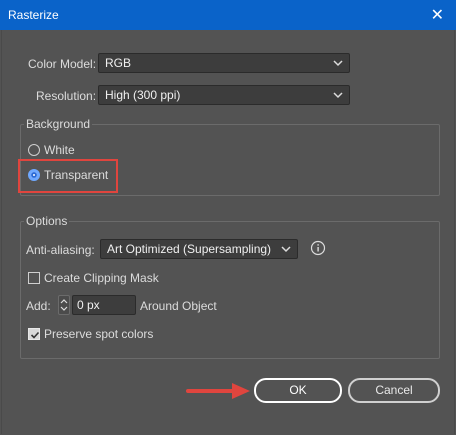 The width and height of the screenshot is (456, 435). What do you see at coordinates (104, 305) in the screenshot?
I see `add-input: 0 px` at bounding box center [104, 305].